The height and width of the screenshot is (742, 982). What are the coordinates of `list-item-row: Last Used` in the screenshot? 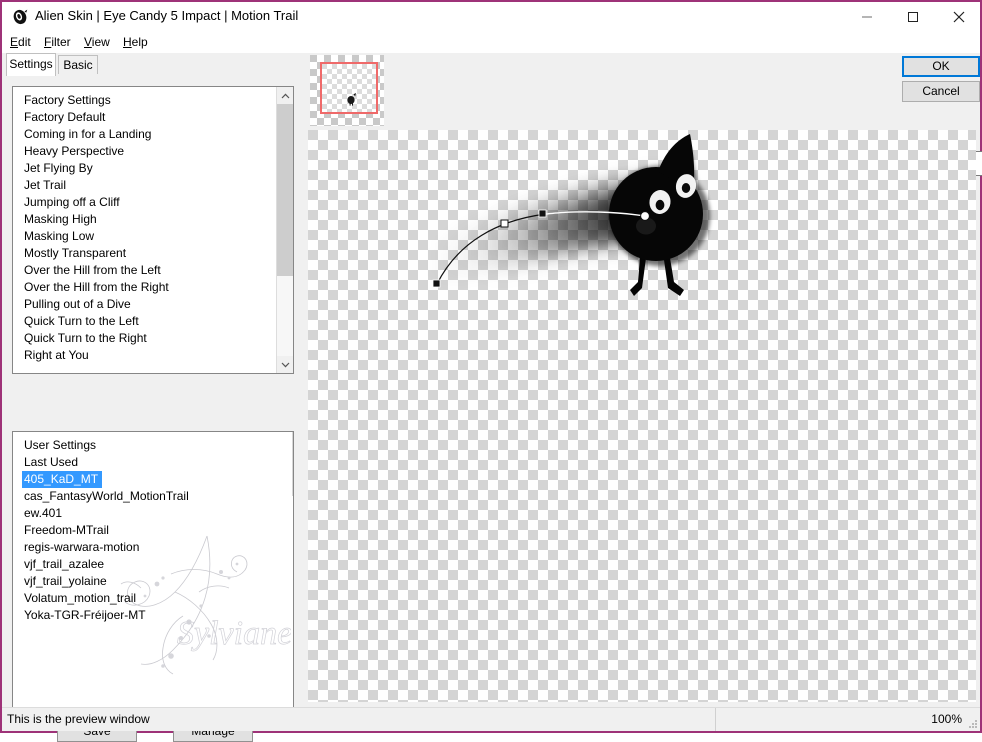 It's located at (149, 462).